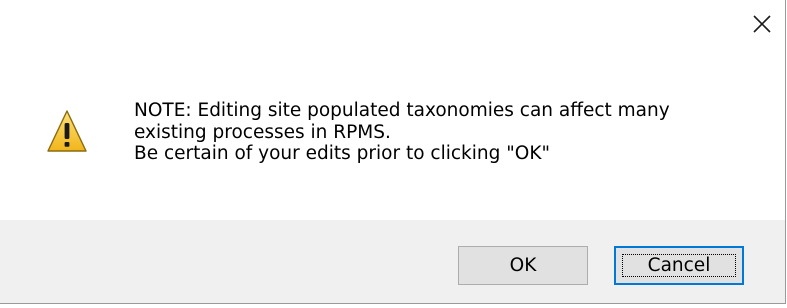 The width and height of the screenshot is (787, 308). I want to click on cancel-button-label: Cancel, so click(679, 265).